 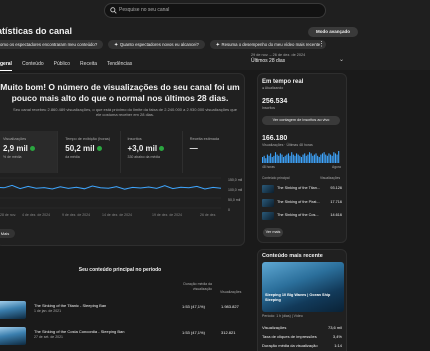 What do you see at coordinates (159, 44) in the screenshot?
I see `chip-label: Quanto espectadores novos eu alcancei?` at bounding box center [159, 44].